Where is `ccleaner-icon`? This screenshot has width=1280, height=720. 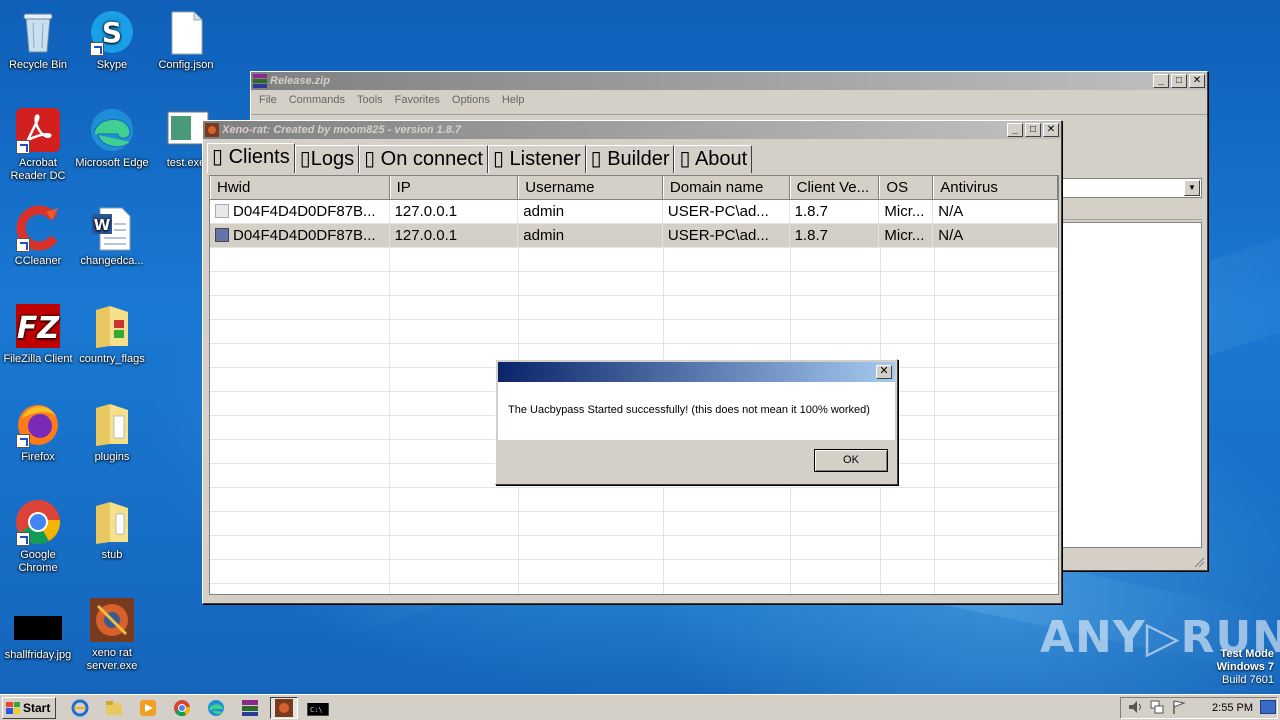 ccleaner-icon is located at coordinates (38, 228).